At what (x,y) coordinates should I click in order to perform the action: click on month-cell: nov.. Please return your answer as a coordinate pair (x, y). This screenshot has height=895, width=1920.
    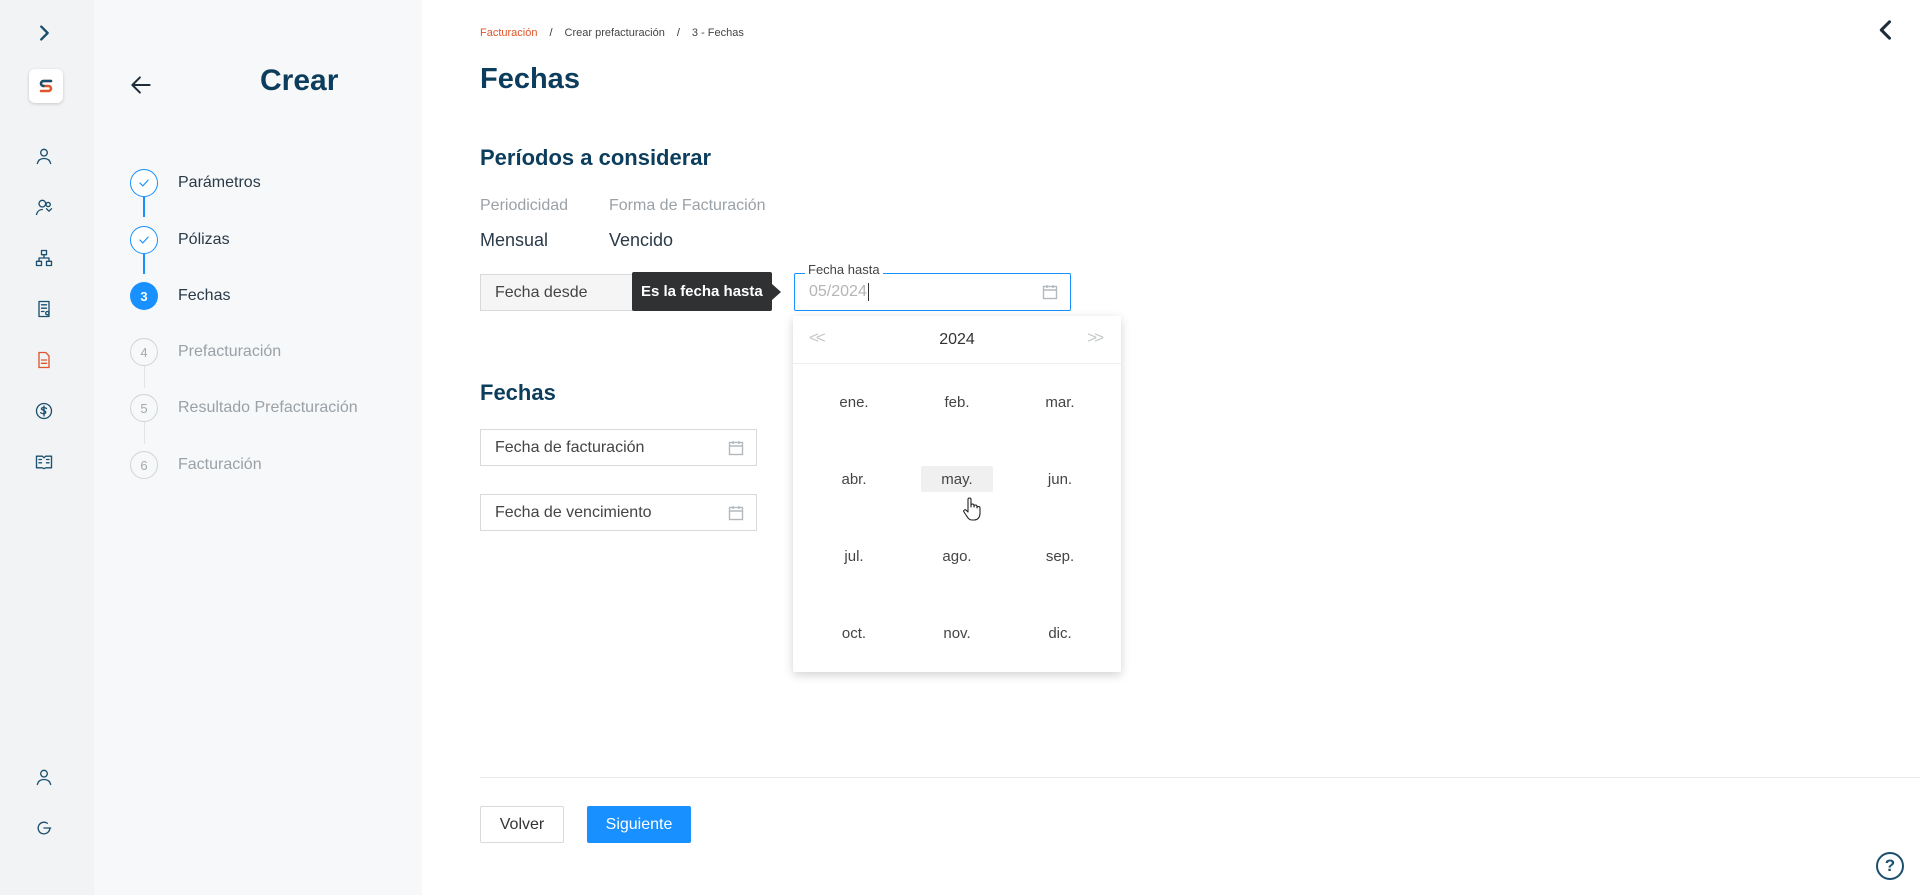
    Looking at the image, I should click on (957, 633).